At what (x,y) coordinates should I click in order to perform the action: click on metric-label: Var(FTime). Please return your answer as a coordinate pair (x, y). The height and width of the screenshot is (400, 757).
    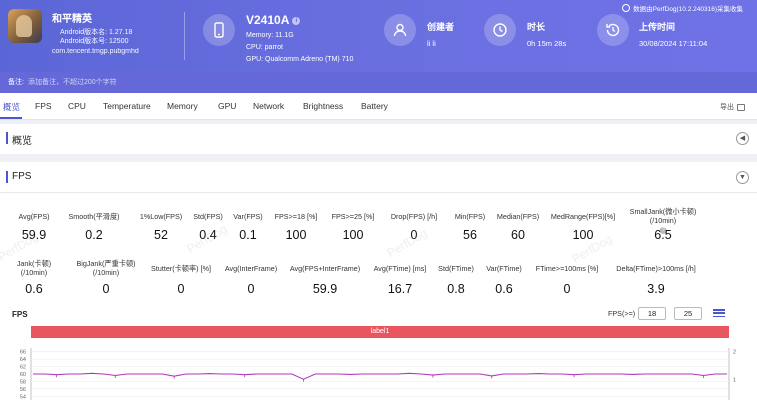
    Looking at the image, I should click on (504, 268).